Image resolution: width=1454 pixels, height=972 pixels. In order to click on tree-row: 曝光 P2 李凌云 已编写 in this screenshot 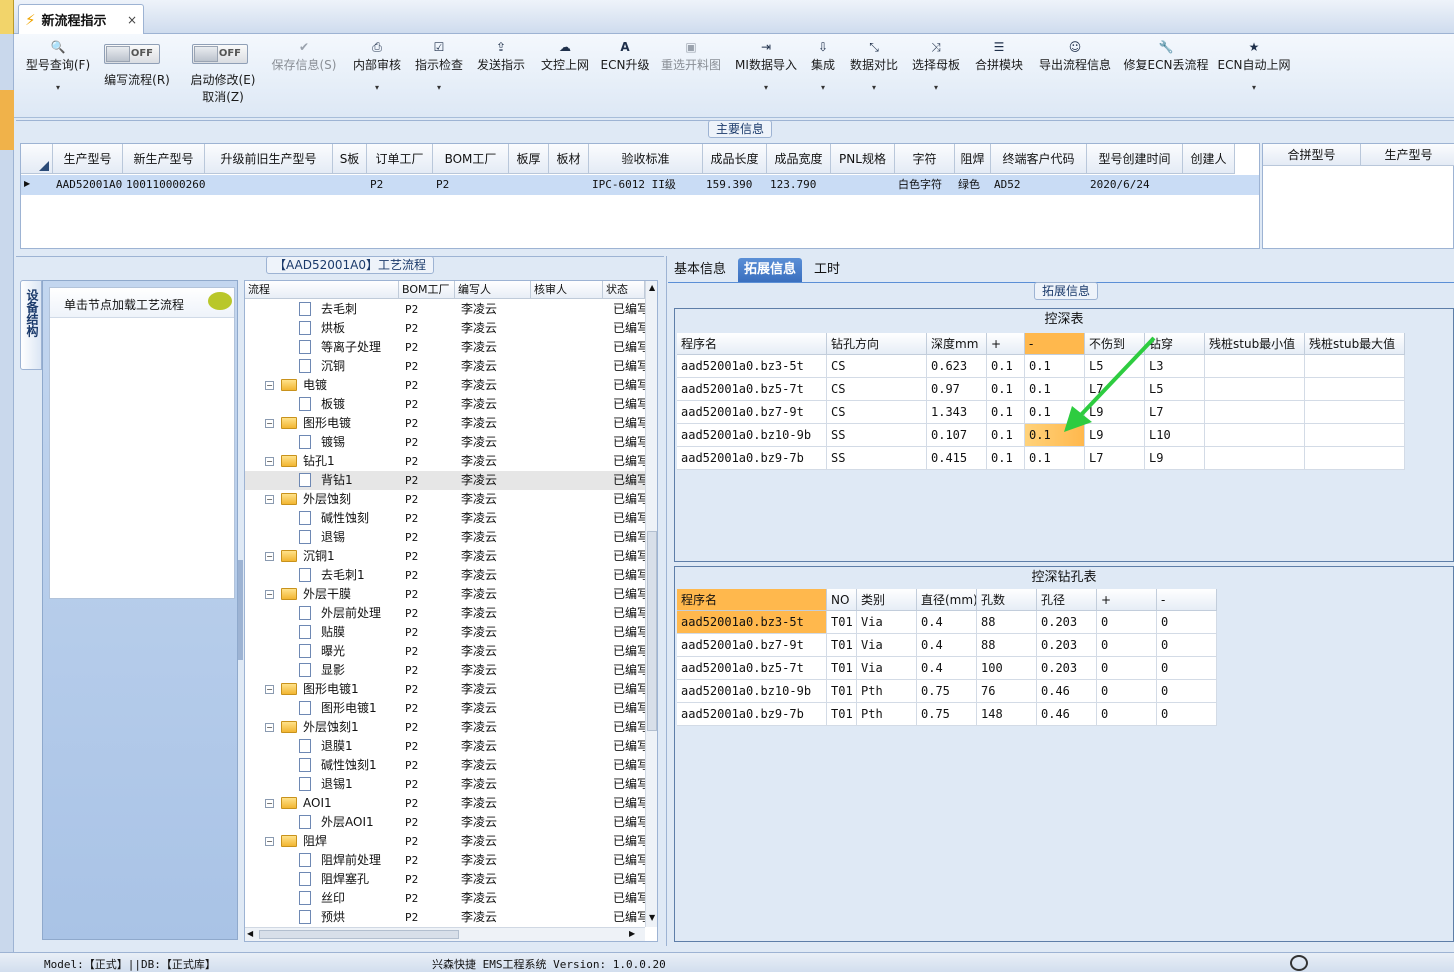, I will do `click(445, 651)`.